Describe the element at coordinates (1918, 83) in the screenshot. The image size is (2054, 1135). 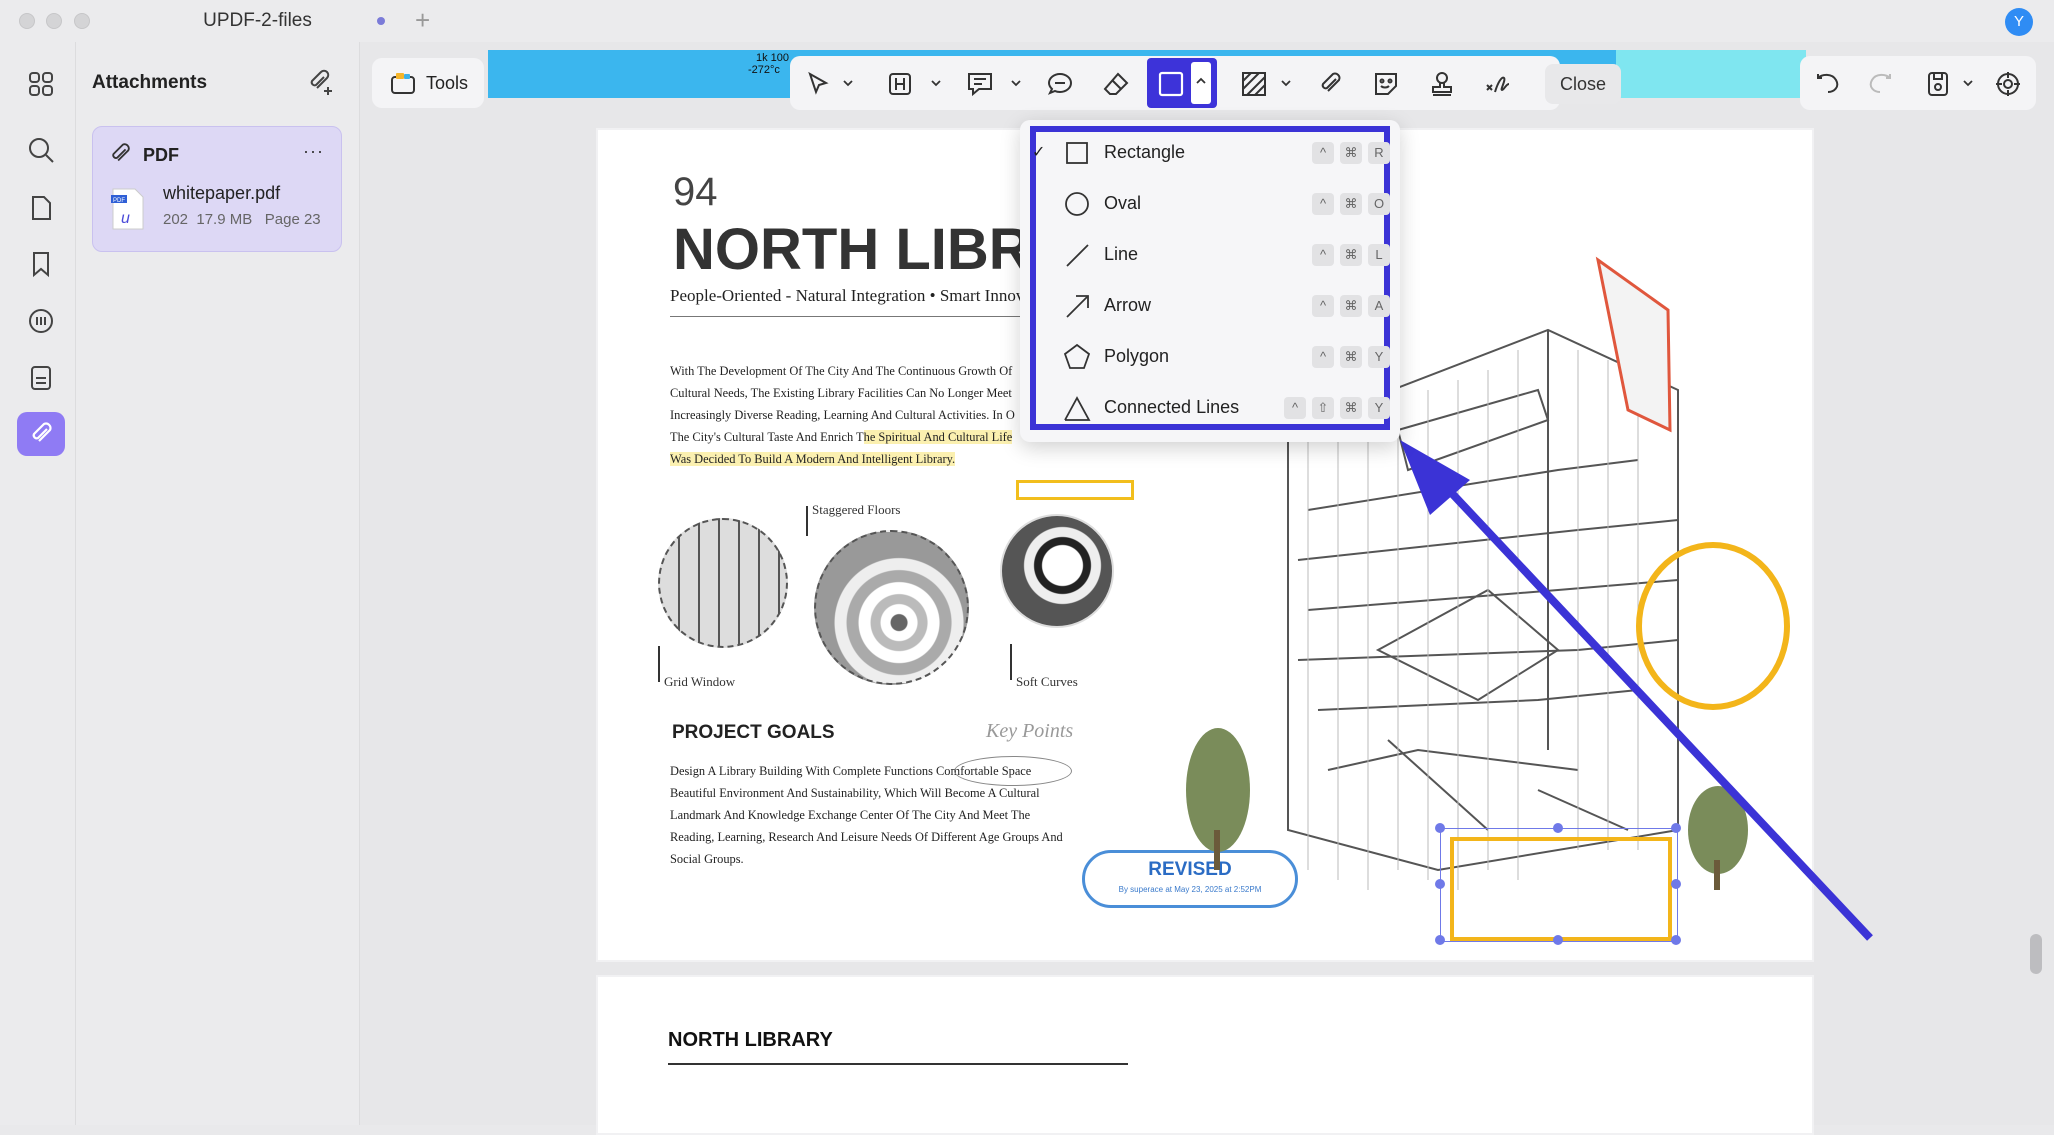
I see `history-toolbar` at that location.